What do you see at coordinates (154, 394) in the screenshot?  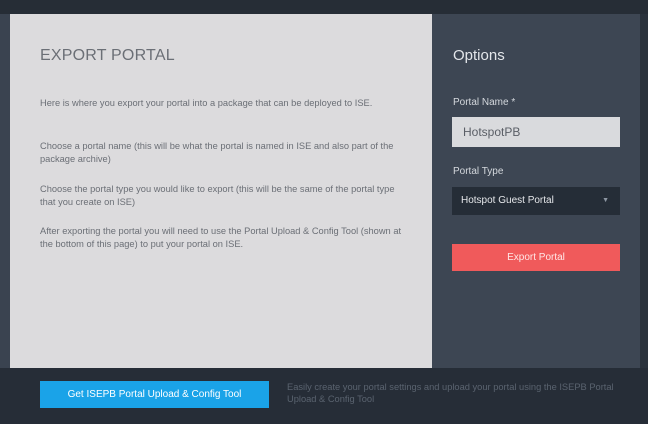 I see `get-upload-tool-button: Get ISEPB Portal Upload & Config Tool` at bounding box center [154, 394].